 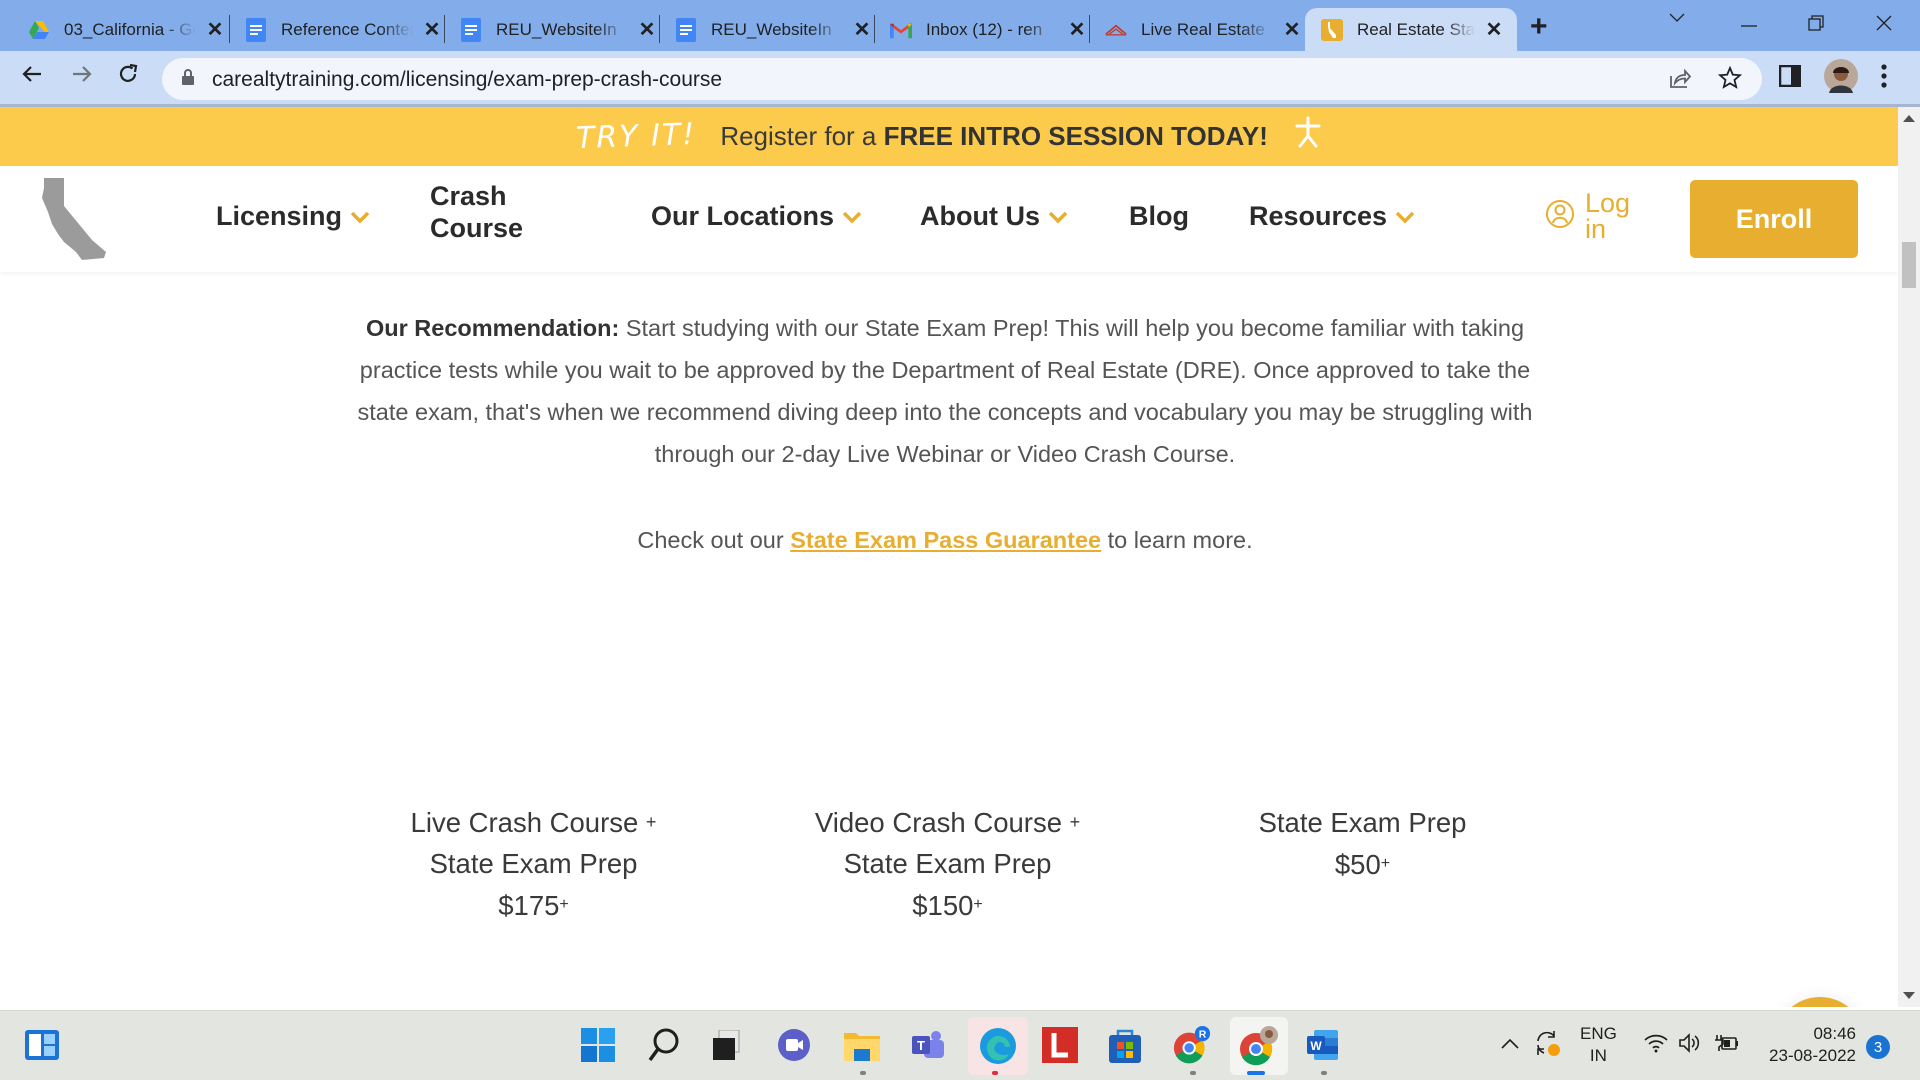 What do you see at coordinates (1820, 1002) in the screenshot?
I see `chat-launcher-button` at bounding box center [1820, 1002].